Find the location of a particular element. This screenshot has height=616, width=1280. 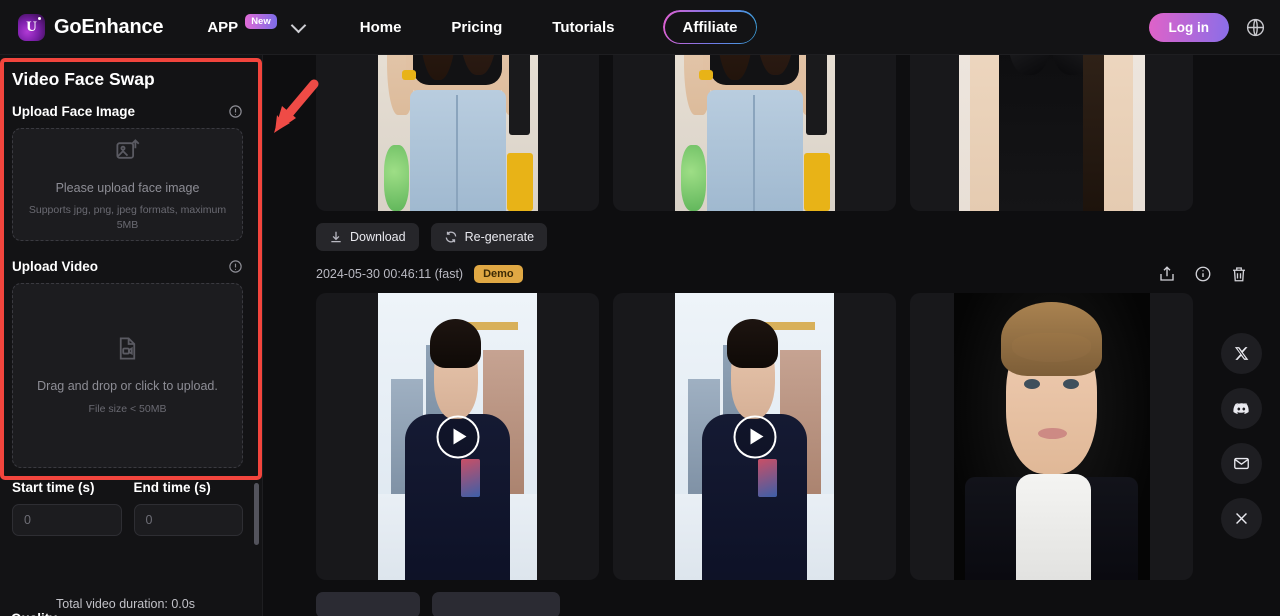

video-dropzone-sub-text: File size < 50MB is located at coordinates (127, 408).